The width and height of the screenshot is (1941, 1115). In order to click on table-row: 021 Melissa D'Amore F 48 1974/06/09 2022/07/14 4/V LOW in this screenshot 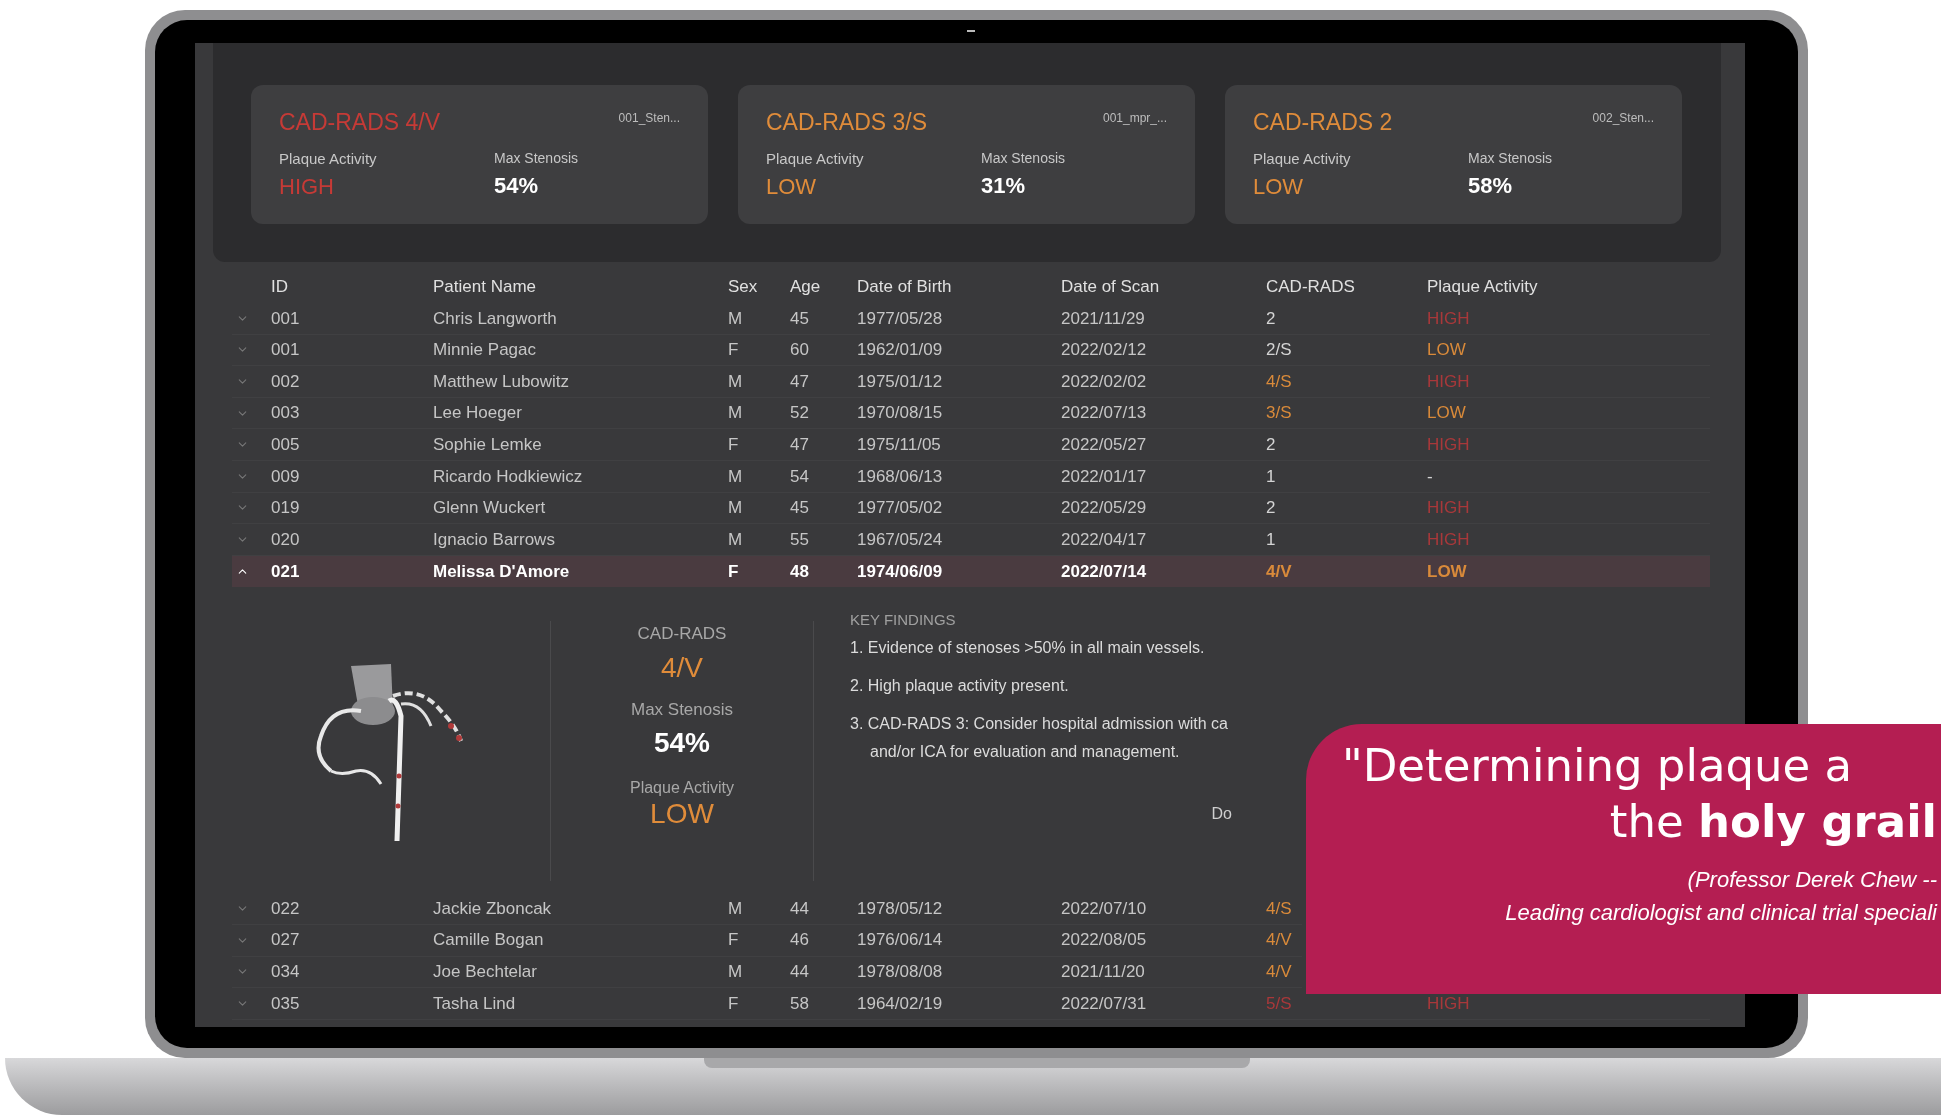, I will do `click(971, 571)`.